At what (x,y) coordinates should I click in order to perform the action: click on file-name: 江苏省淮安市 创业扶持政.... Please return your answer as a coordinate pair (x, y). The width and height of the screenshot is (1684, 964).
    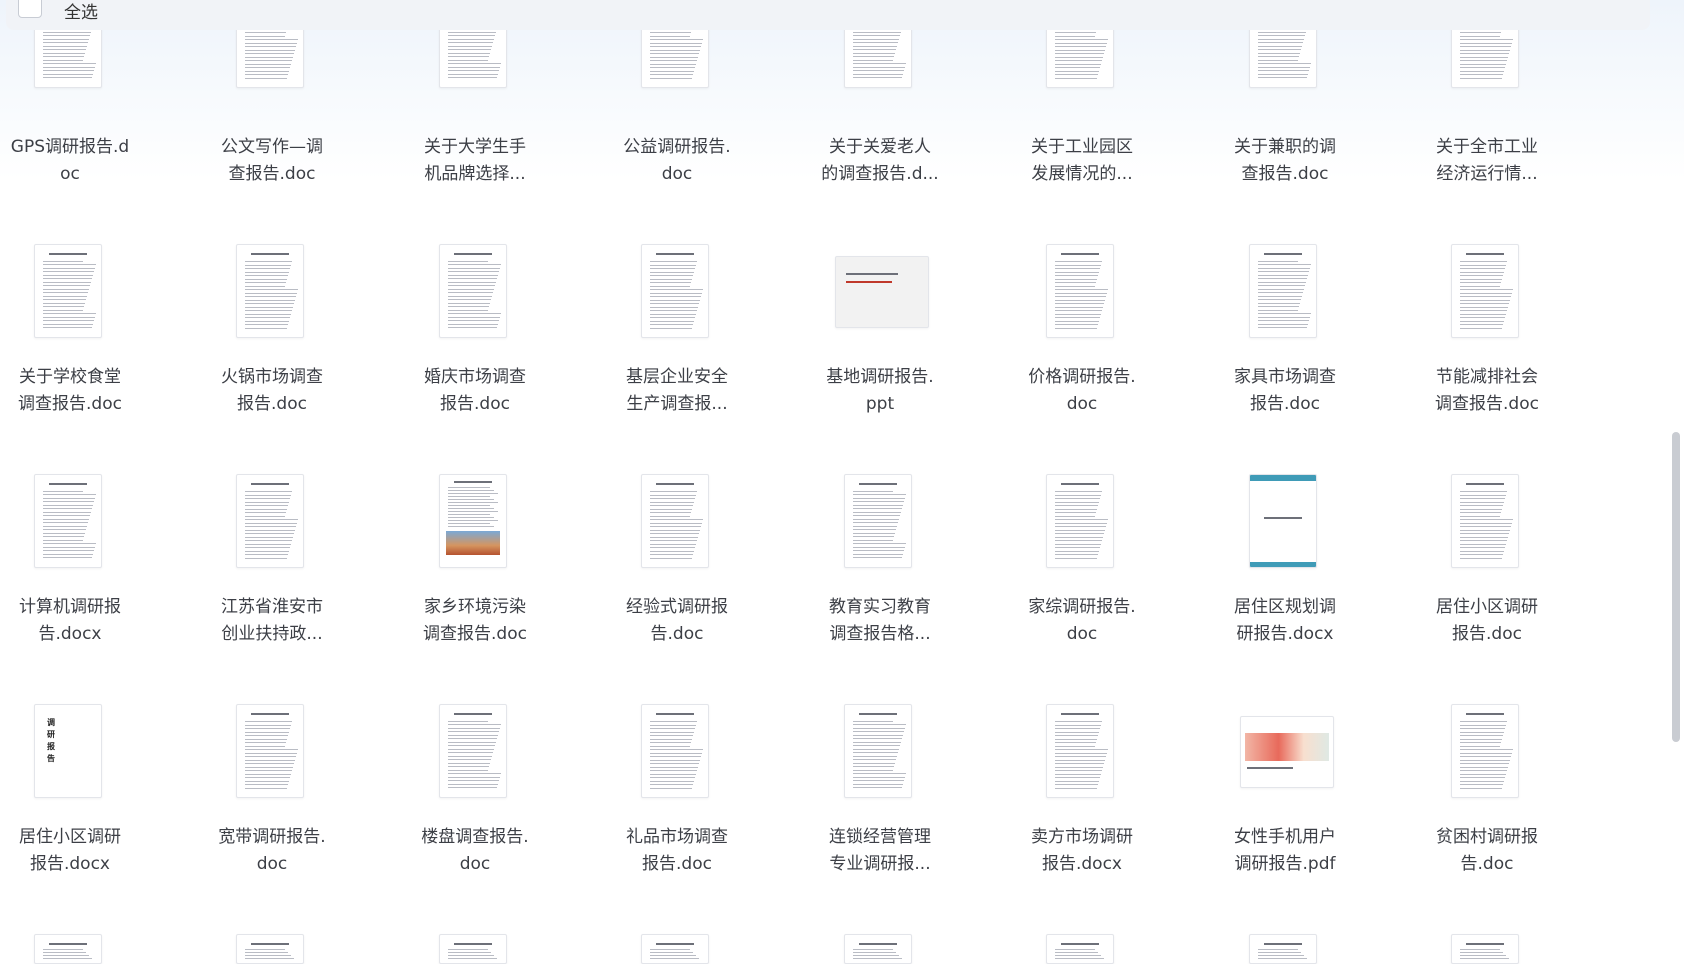
    Looking at the image, I should click on (272, 621).